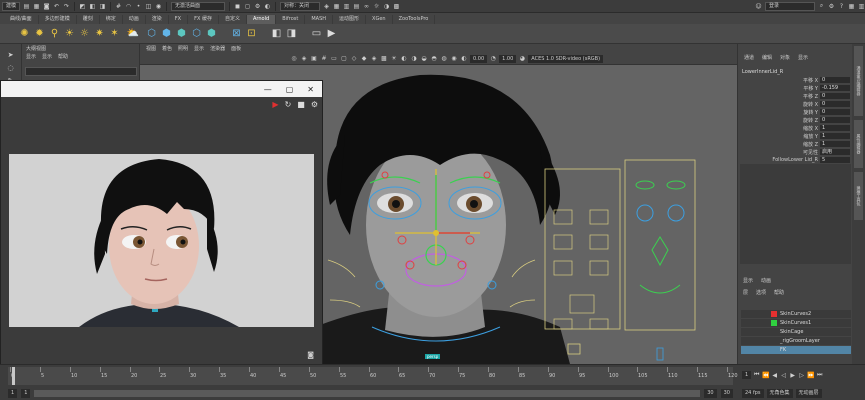  Describe the element at coordinates (198, 6) in the screenshot. I see `live-surface-field: 无激活曲面` at that location.